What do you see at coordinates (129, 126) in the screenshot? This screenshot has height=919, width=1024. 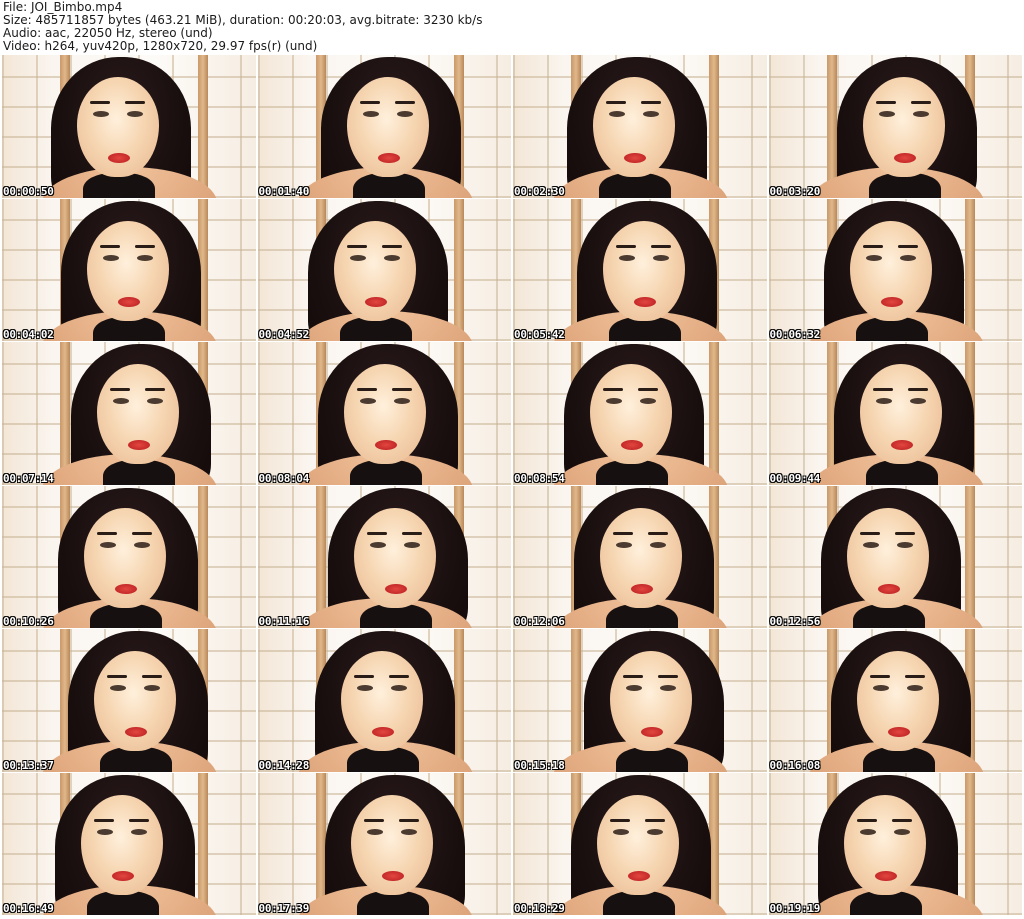 I see `video-frame-thumbnail: 00:00:50` at bounding box center [129, 126].